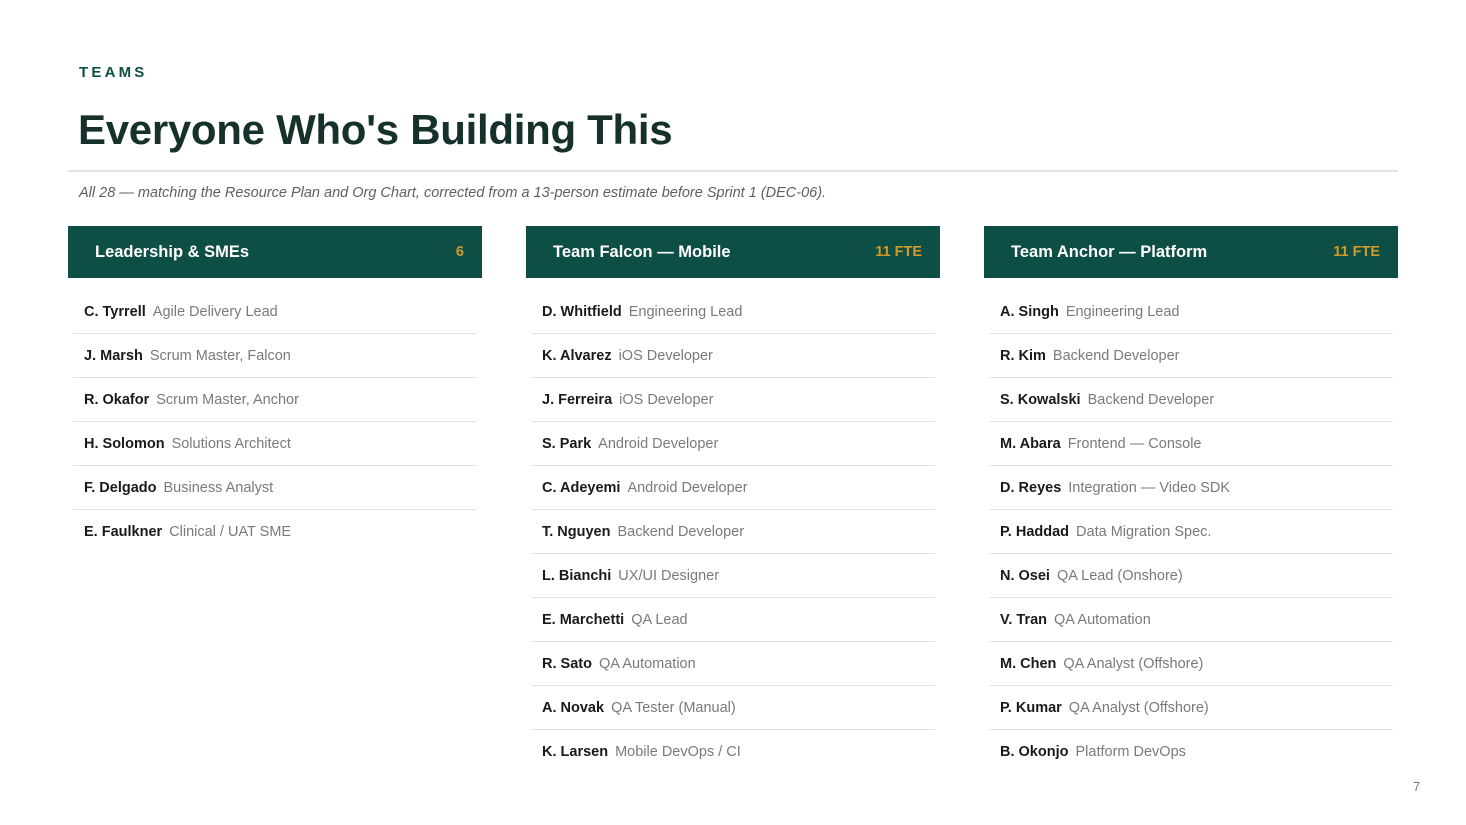 This screenshot has width=1466, height=825. Describe the element at coordinates (1417, 786) in the screenshot. I see `page-number: 7` at that location.